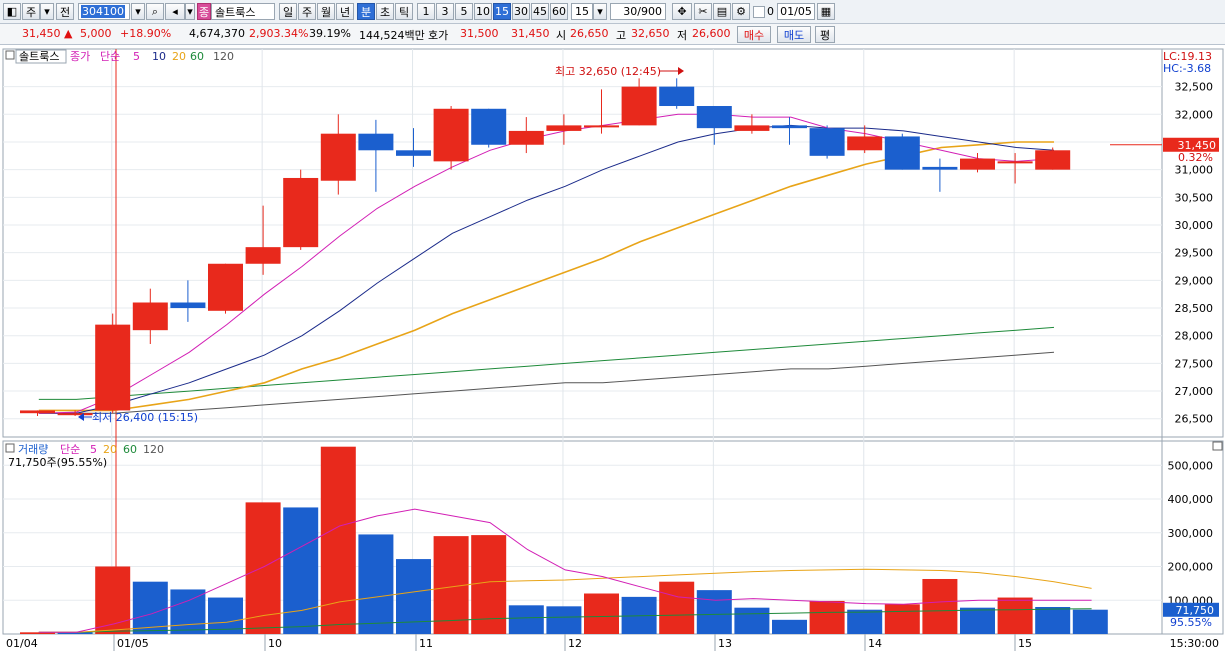  What do you see at coordinates (153, 449) in the screenshot?
I see `volume-legend-period: 120` at bounding box center [153, 449].